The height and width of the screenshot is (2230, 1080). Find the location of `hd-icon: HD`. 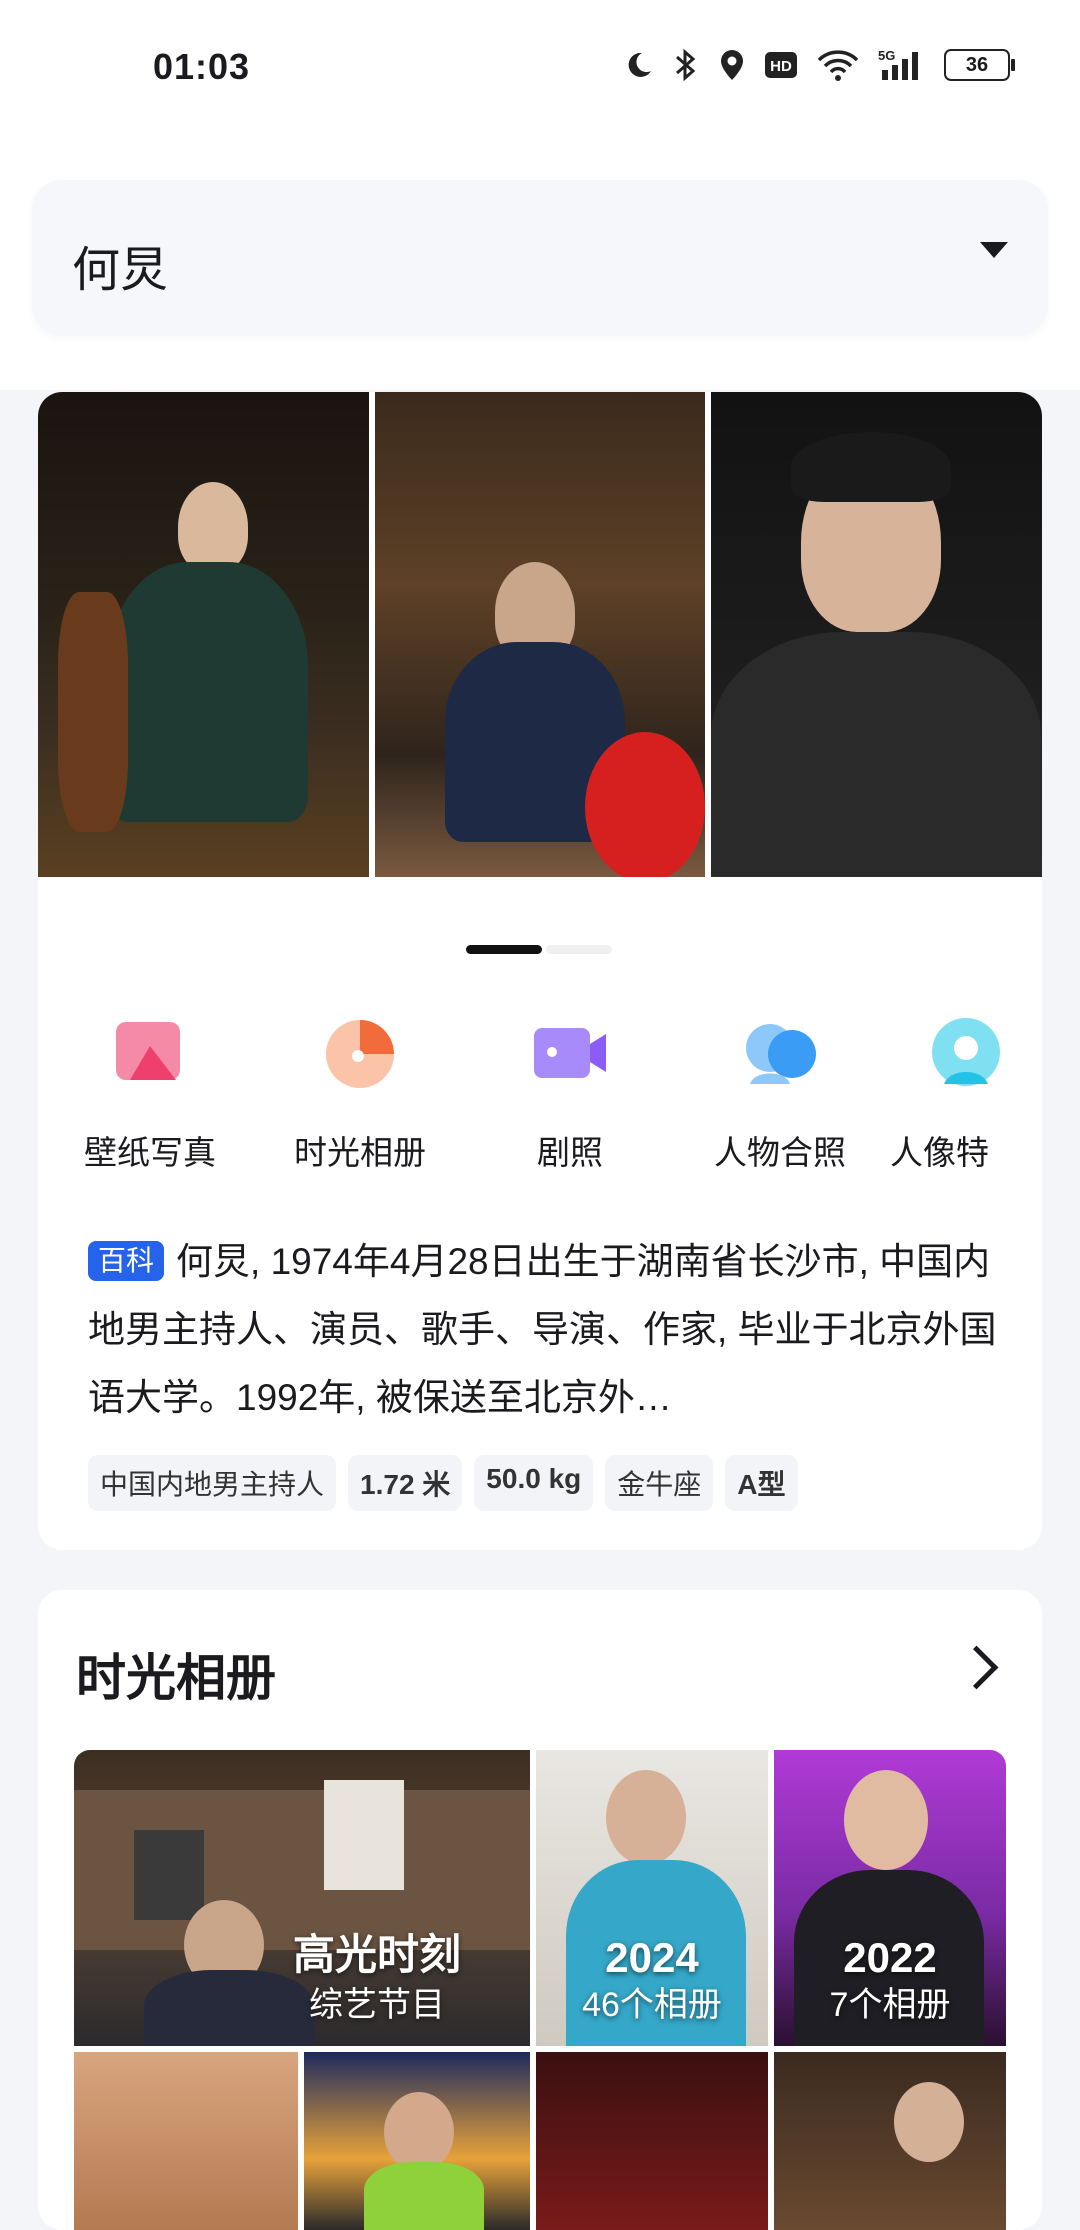

hd-icon: HD is located at coordinates (781, 65).